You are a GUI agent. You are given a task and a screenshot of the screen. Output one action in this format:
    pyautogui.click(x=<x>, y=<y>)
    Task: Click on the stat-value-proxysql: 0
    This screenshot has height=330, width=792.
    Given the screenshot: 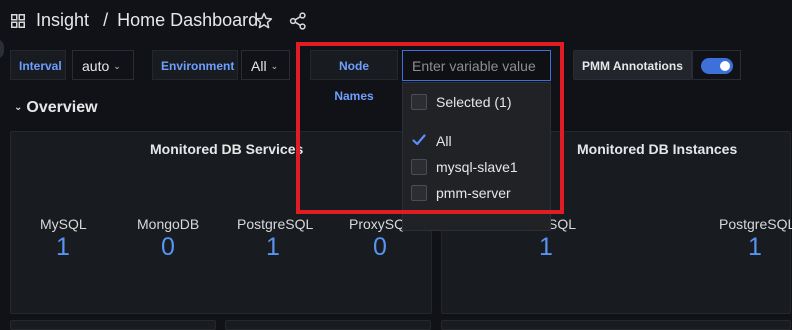 What is the action you would take?
    pyautogui.click(x=380, y=247)
    